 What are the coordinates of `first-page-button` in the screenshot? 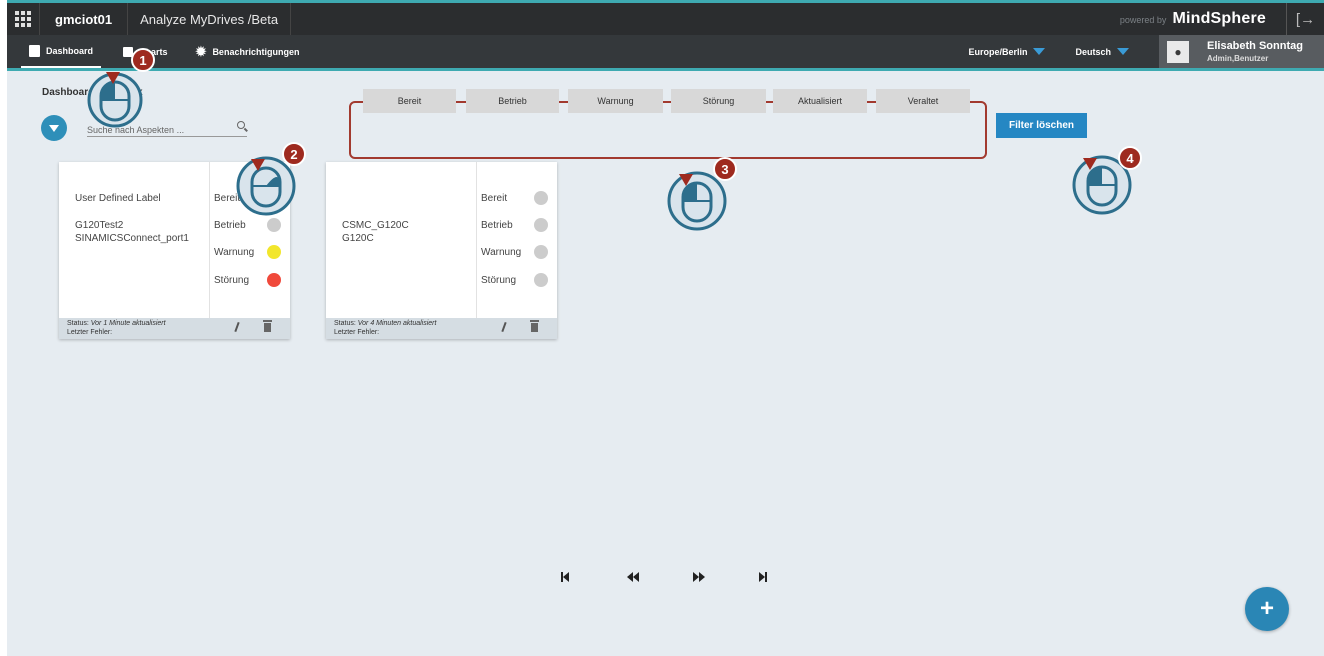 It's located at (568, 575).